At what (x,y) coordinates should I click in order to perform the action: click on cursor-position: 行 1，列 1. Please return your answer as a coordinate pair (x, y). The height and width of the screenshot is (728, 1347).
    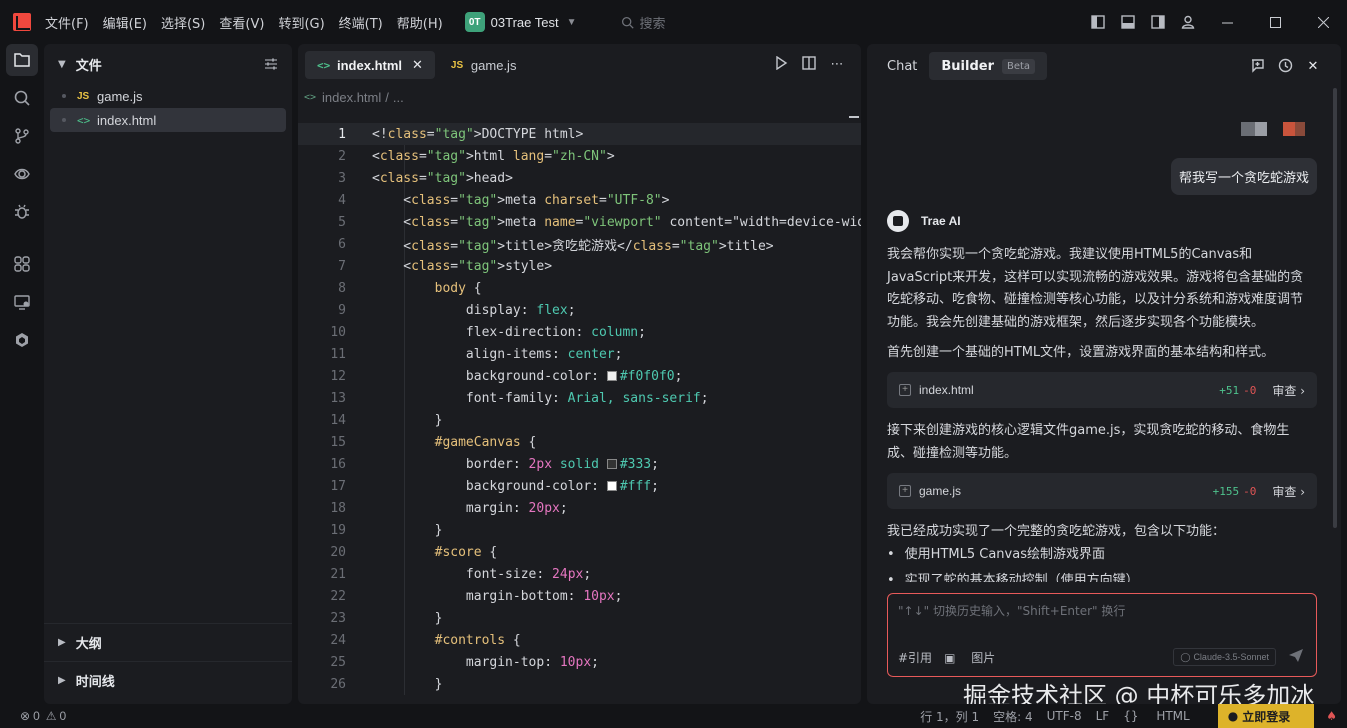
    Looking at the image, I should click on (949, 716).